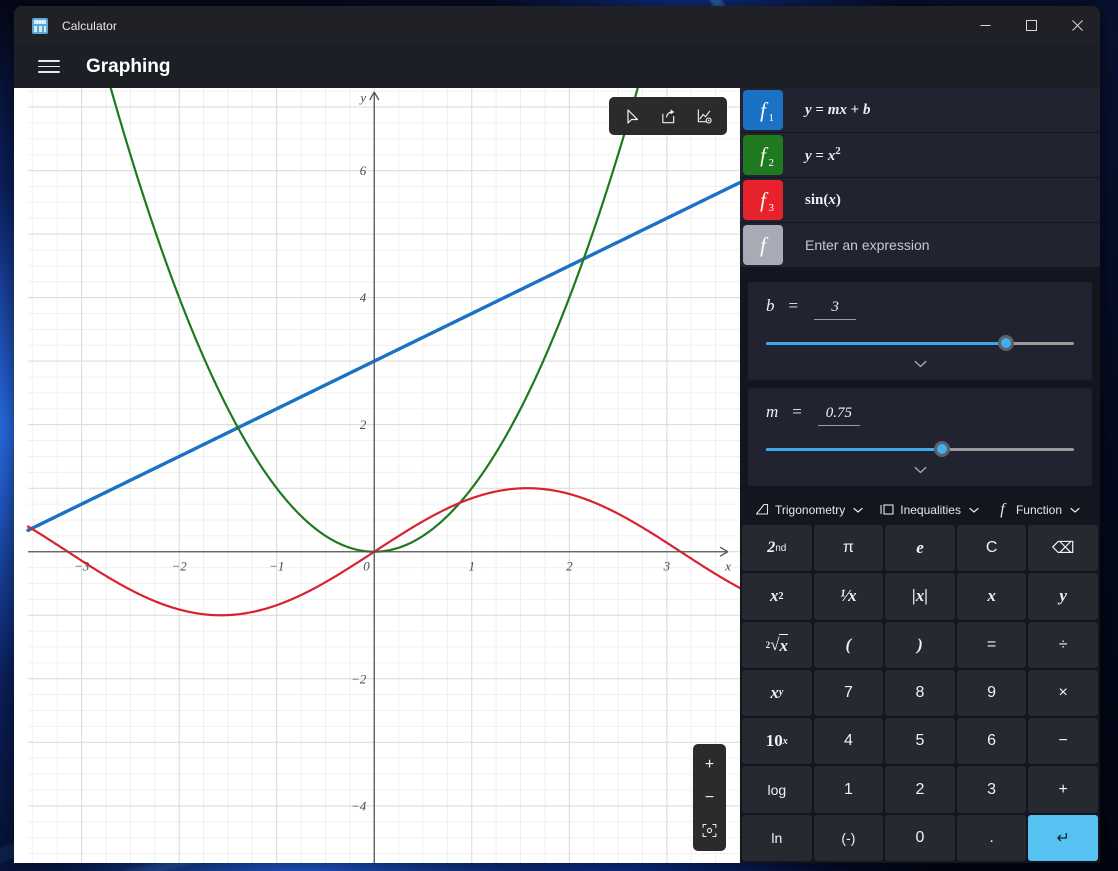 This screenshot has height=871, width=1118. Describe the element at coordinates (1063, 693) in the screenshot. I see `key-multiply: ×` at that location.